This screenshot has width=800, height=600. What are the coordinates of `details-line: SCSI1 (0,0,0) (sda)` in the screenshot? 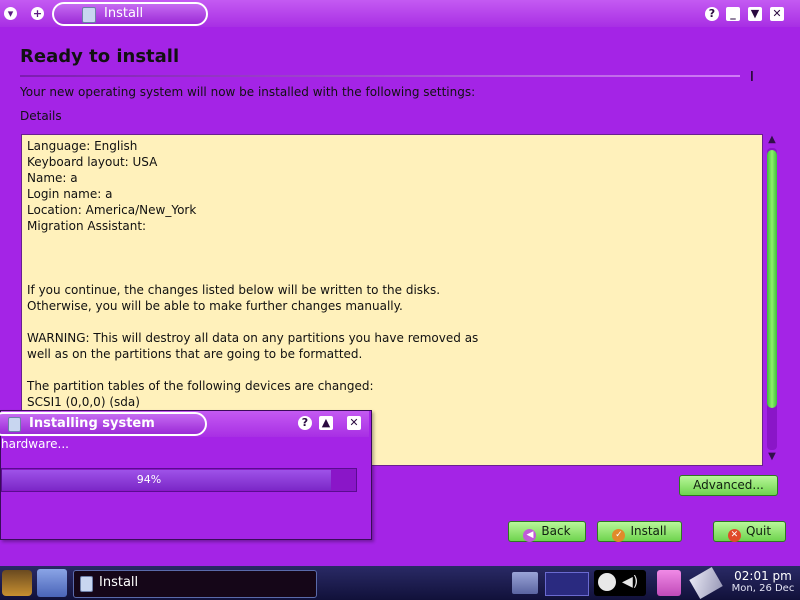 It's located at (83, 402).